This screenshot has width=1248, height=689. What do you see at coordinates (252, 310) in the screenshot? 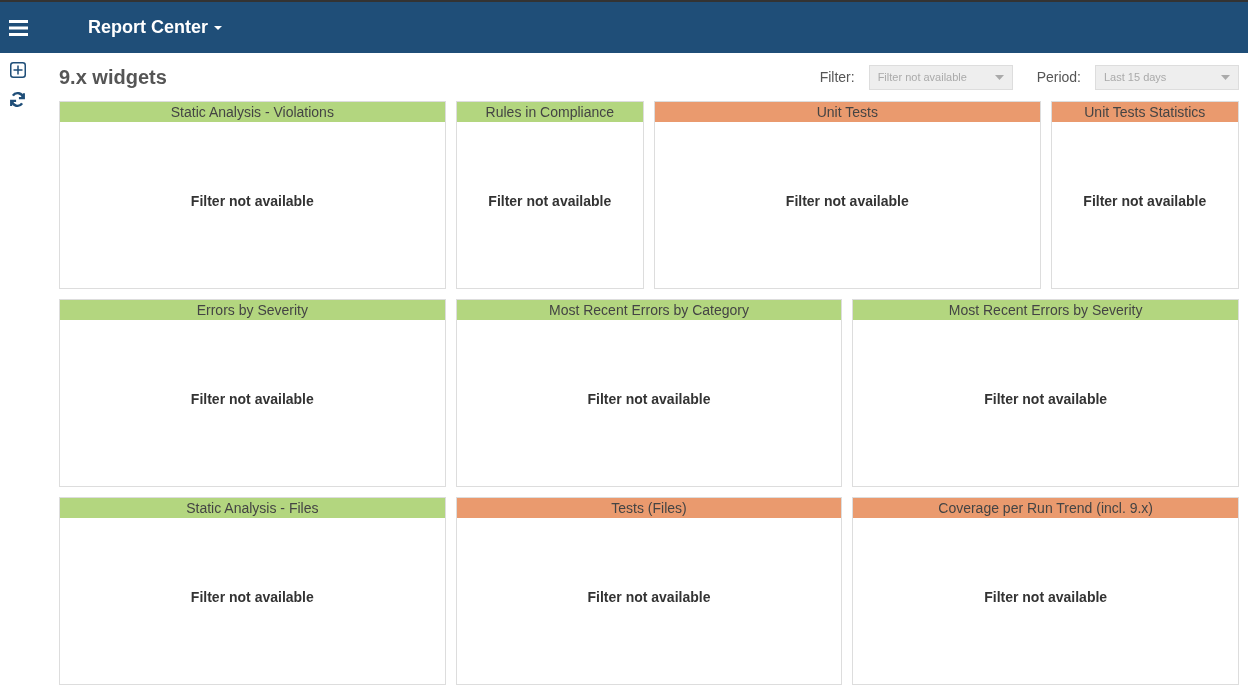
I see `widget-header: Errors by Severity` at bounding box center [252, 310].